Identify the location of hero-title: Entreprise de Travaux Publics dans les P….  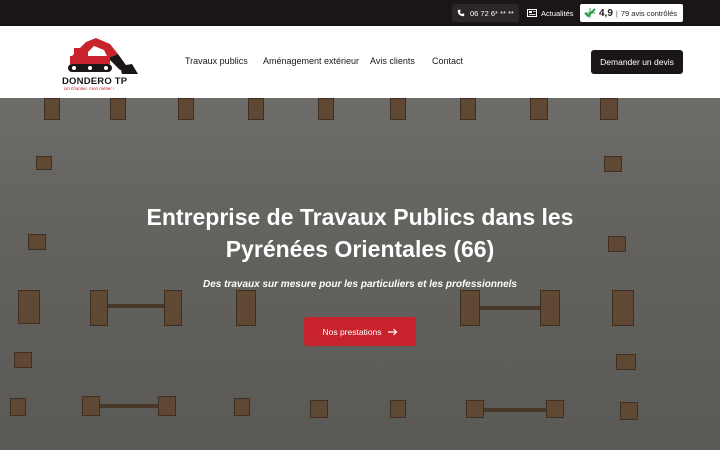
(360, 233).